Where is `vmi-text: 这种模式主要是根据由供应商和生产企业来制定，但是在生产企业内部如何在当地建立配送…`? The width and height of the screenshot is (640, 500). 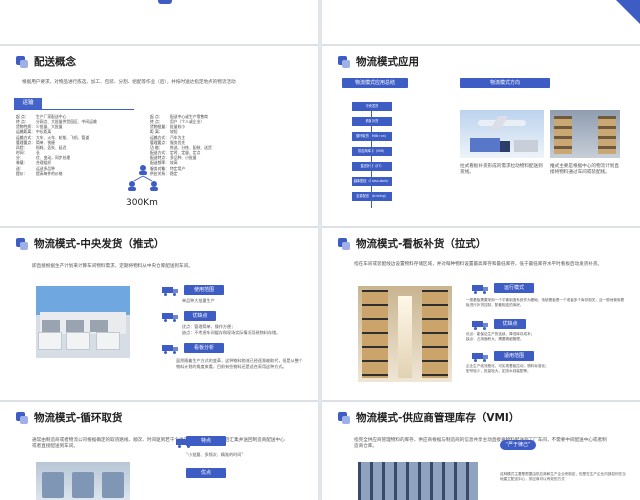 vmi-text: 这种模式主要是根据由供应商和生产企业来制定，但是在生产企业内部如何在当地建立配送… is located at coordinates (563, 476).